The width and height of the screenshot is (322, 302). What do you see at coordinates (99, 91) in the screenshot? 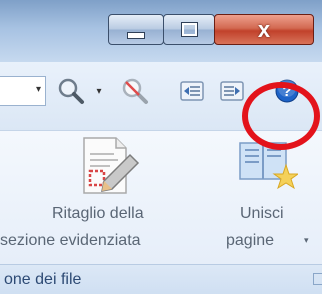
I see `zoom-dropdown: ▾` at bounding box center [99, 91].